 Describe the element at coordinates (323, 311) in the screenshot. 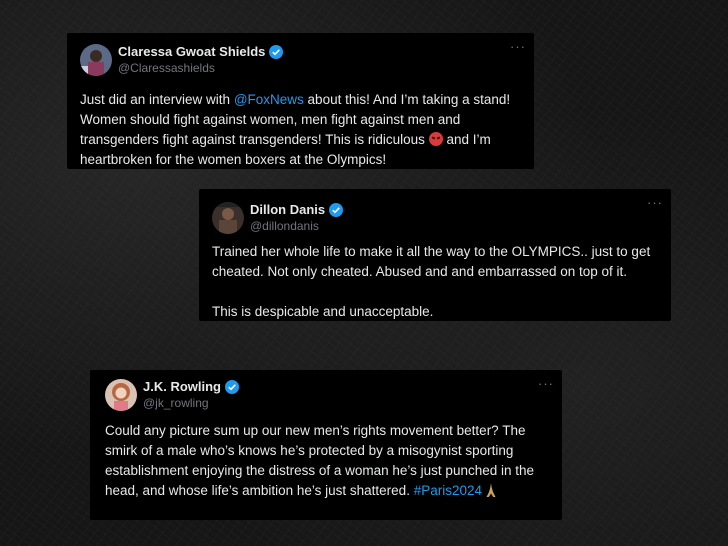

I see `tweet-paragraph: This is despicable and unacceptable.` at that location.